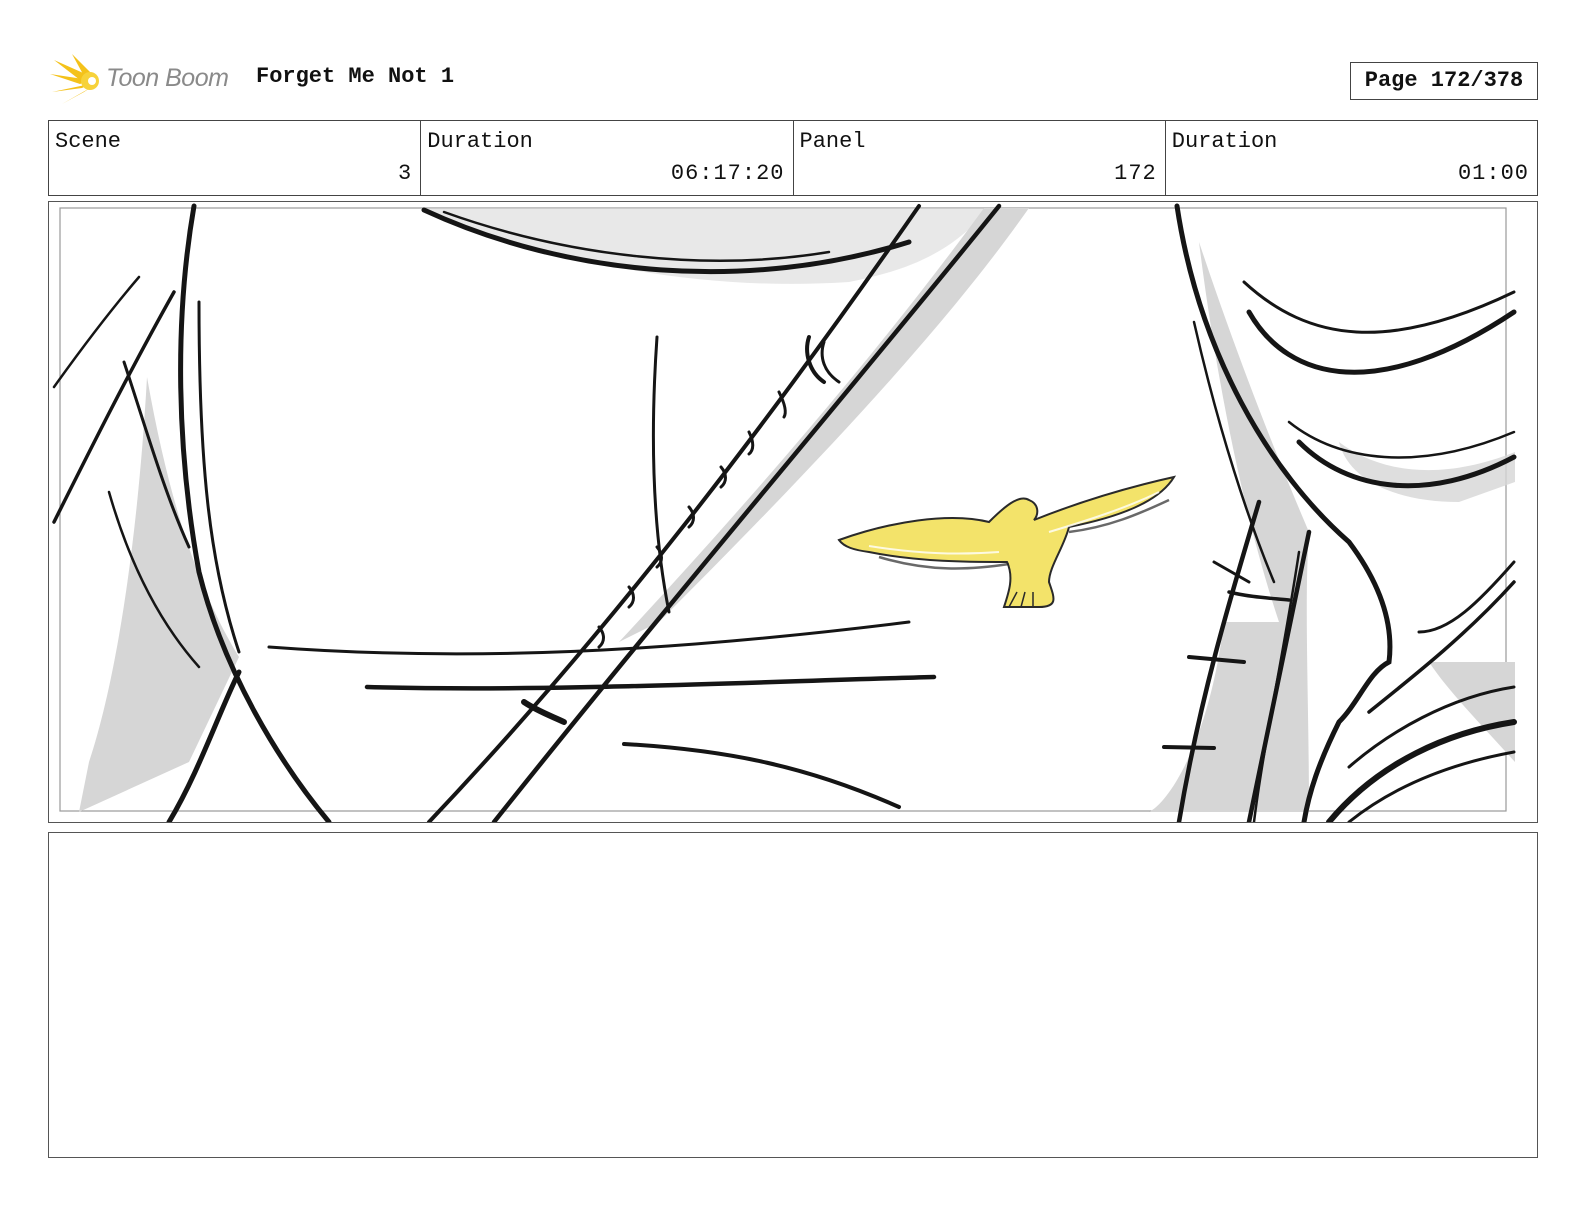 This screenshot has height=1224, width=1584. I want to click on panel-duration-value: 01:00, so click(1493, 173).